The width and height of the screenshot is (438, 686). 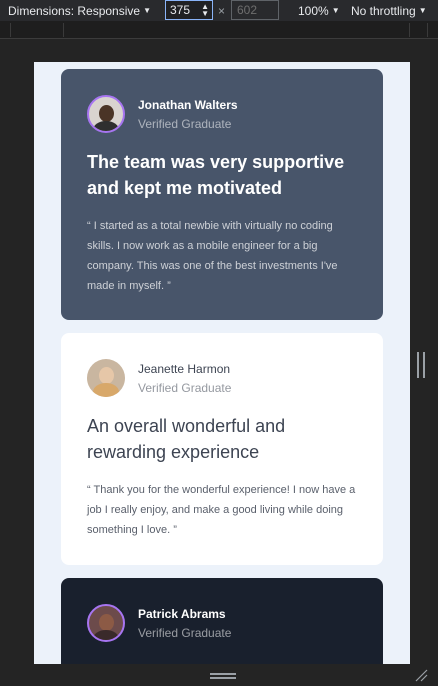 What do you see at coordinates (222, 378) in the screenshot?
I see `person-info: Jeanette Harmon Verified Graduate` at bounding box center [222, 378].